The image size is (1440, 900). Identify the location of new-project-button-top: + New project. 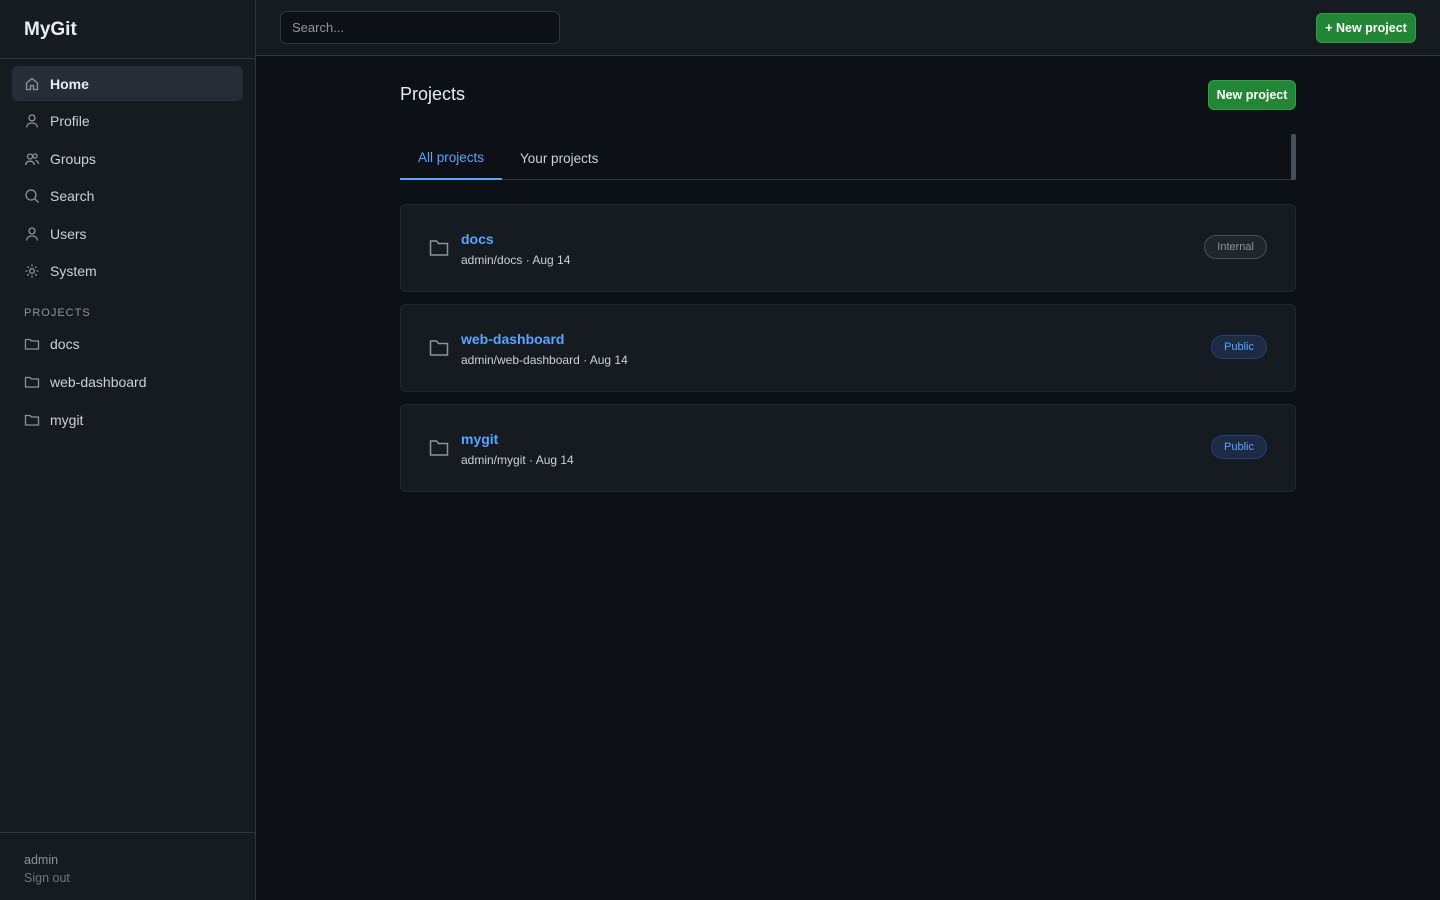
(1366, 28).